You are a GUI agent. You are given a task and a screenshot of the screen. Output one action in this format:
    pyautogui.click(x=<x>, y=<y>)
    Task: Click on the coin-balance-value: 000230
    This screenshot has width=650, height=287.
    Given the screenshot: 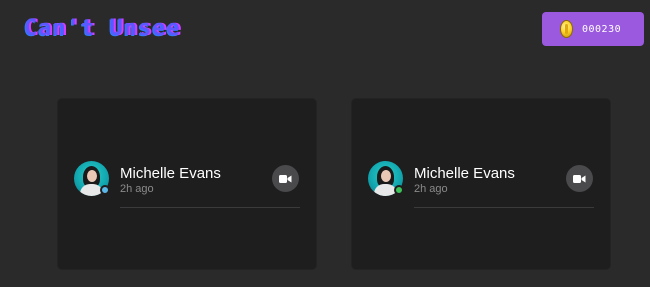 What is the action you would take?
    pyautogui.click(x=602, y=29)
    